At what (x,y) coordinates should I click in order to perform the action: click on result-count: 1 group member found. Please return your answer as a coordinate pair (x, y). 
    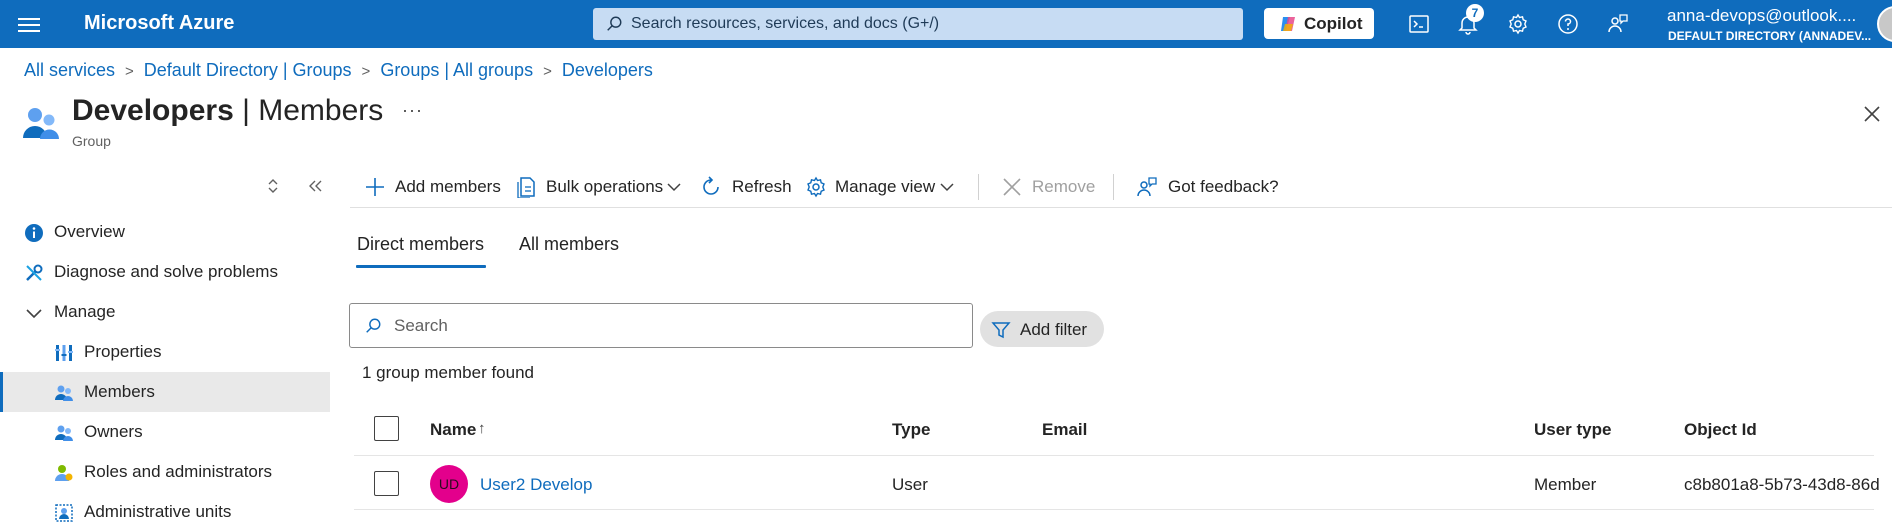
    Looking at the image, I should click on (448, 372).